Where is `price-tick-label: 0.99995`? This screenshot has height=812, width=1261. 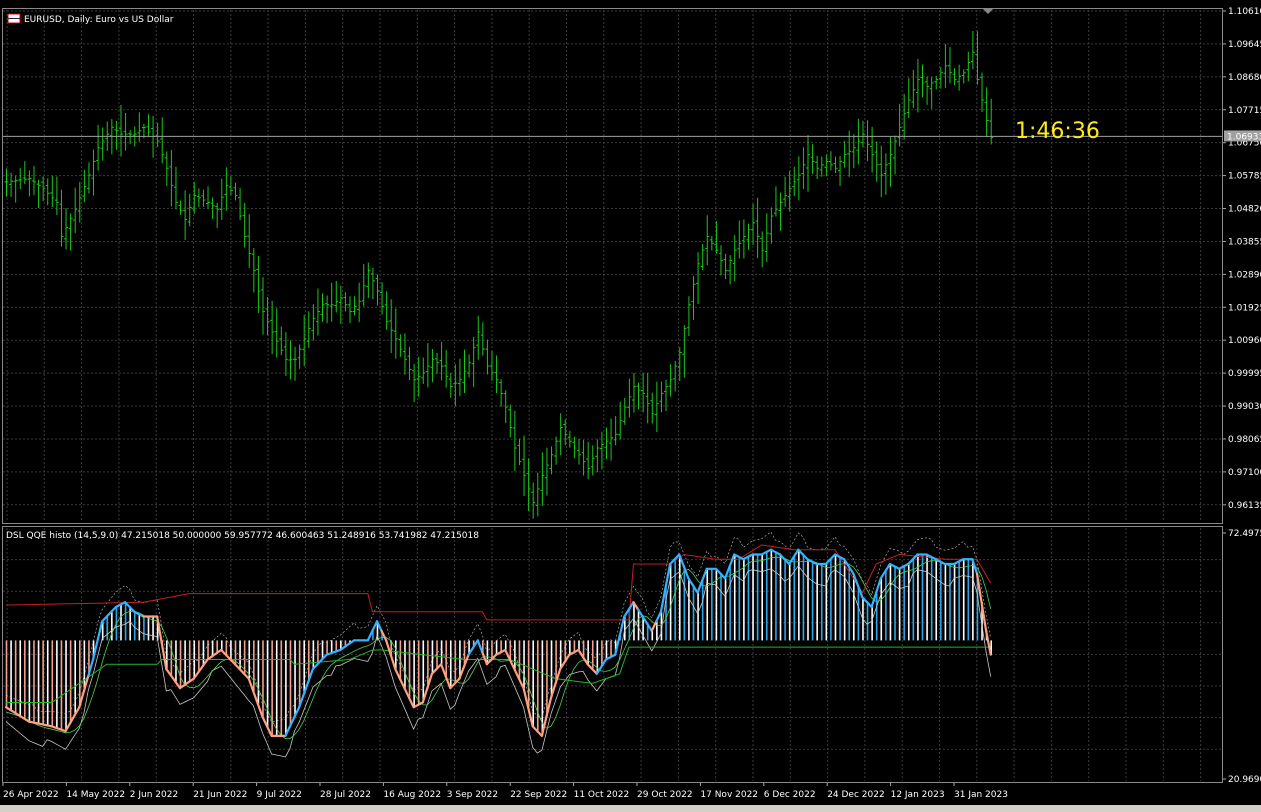
price-tick-label: 0.99995 is located at coordinates (1244, 374).